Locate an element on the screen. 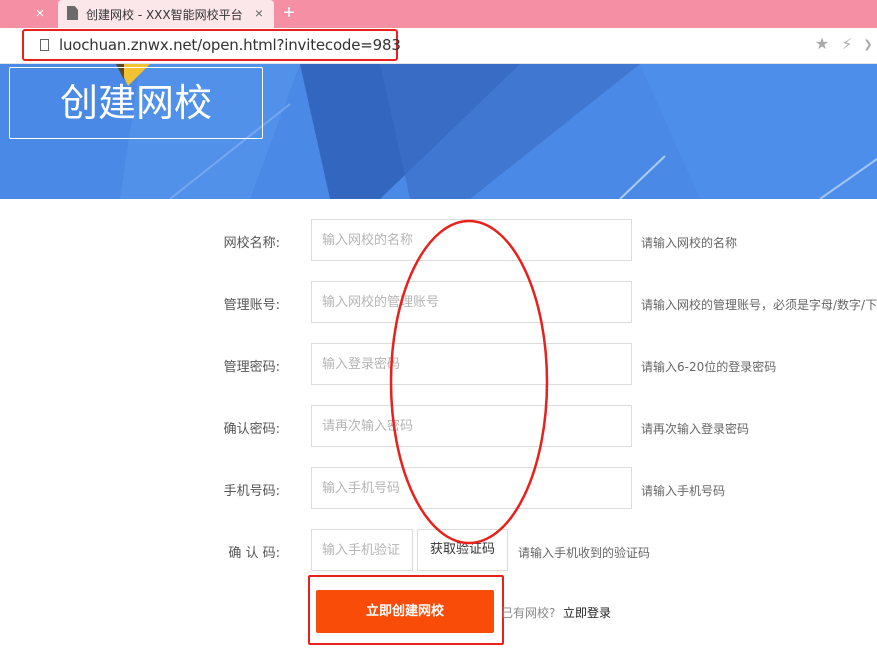 This screenshot has width=877, height=659. create-school-button: 立即创建网校 is located at coordinates (405, 611).